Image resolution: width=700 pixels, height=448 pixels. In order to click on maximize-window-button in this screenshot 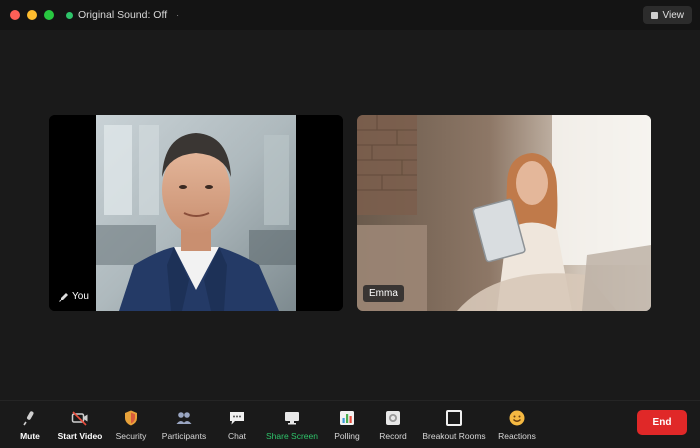, I will do `click(49, 15)`.